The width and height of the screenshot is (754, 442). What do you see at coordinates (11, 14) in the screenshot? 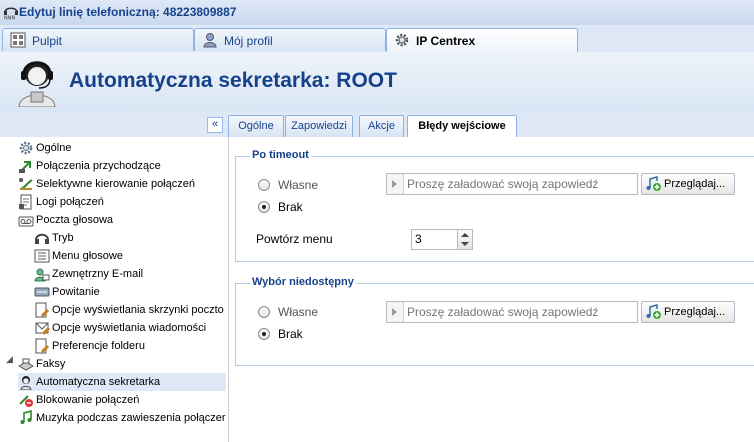
I see `app-logo-icon: NNN` at bounding box center [11, 14].